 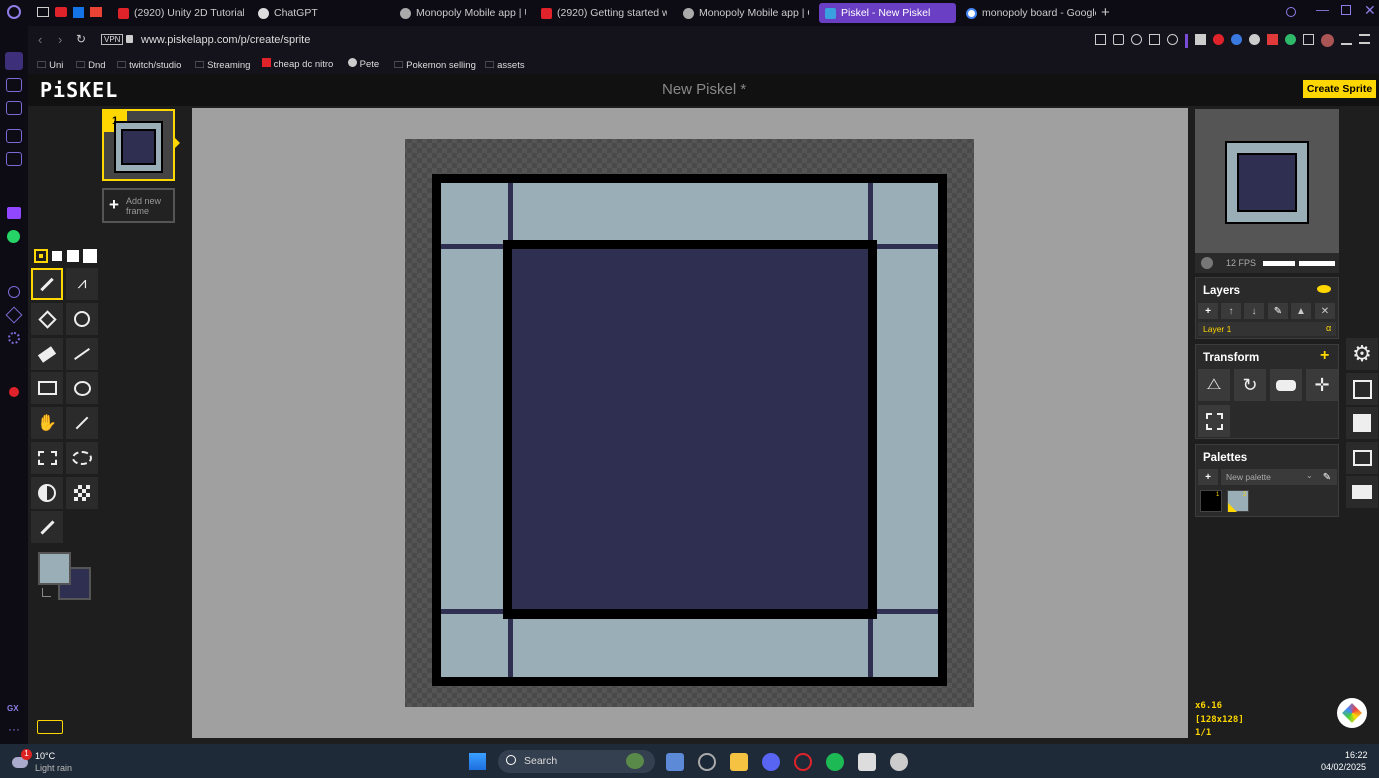 I want to click on primary-color-swatch, so click(x=54, y=568).